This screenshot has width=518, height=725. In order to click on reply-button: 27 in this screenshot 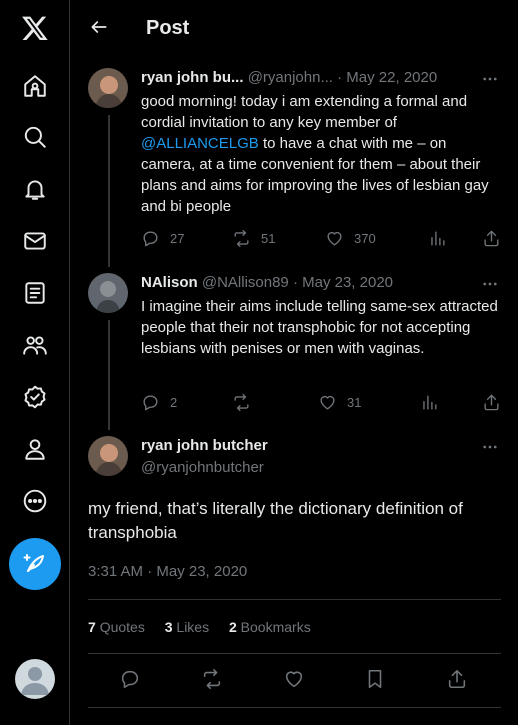, I will do `click(162, 238)`.